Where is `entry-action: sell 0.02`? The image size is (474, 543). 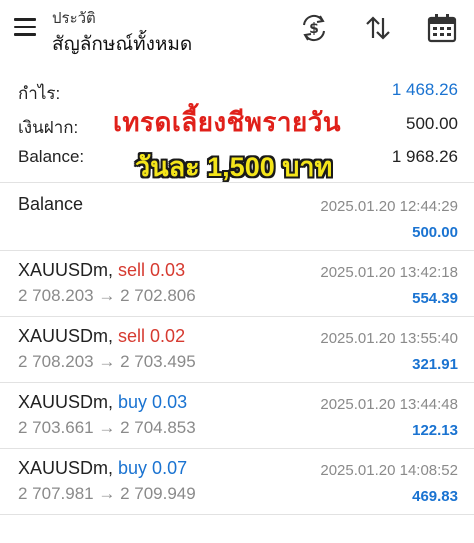
entry-action: sell 0.02 is located at coordinates (152, 336).